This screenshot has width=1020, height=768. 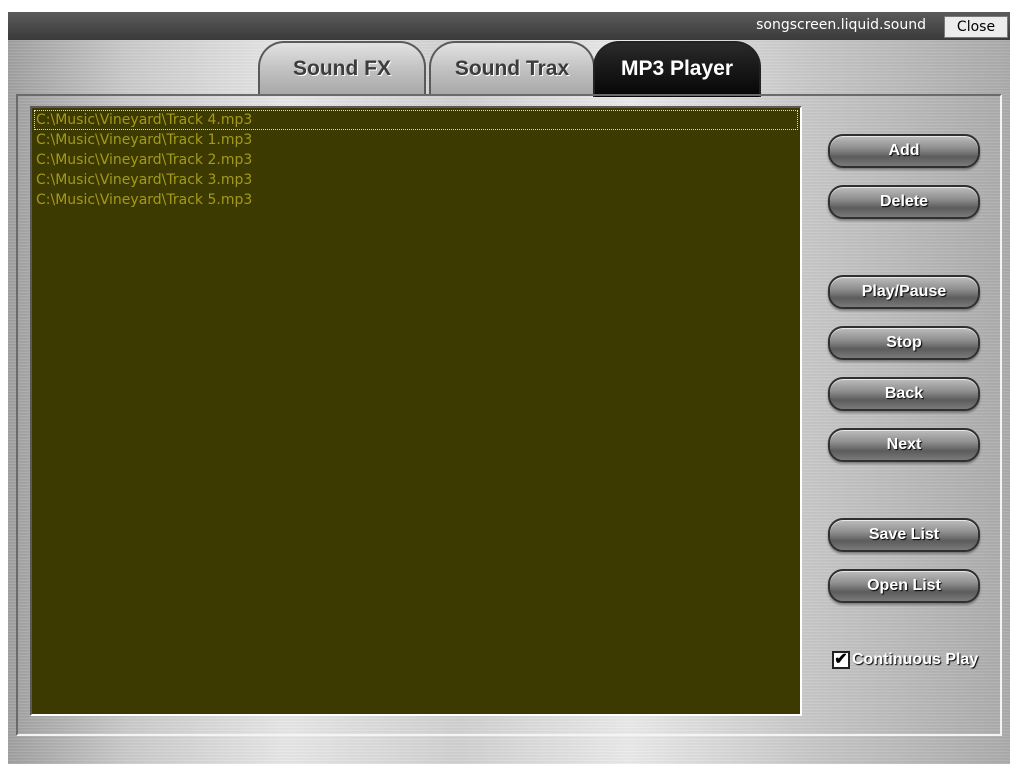 What do you see at coordinates (509, 26) in the screenshot?
I see `title-bar: songscreen.liquid.sound Close` at bounding box center [509, 26].